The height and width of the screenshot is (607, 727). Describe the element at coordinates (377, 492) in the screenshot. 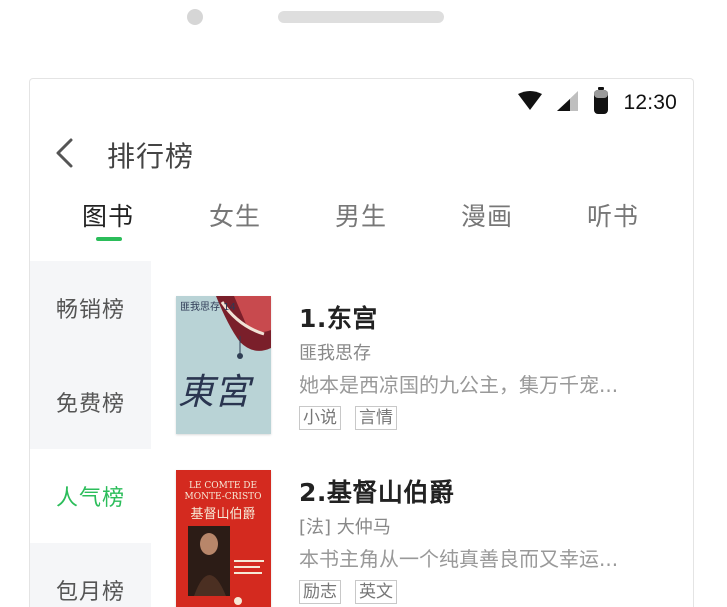

I see `book-title: 2.基督山伯爵` at that location.